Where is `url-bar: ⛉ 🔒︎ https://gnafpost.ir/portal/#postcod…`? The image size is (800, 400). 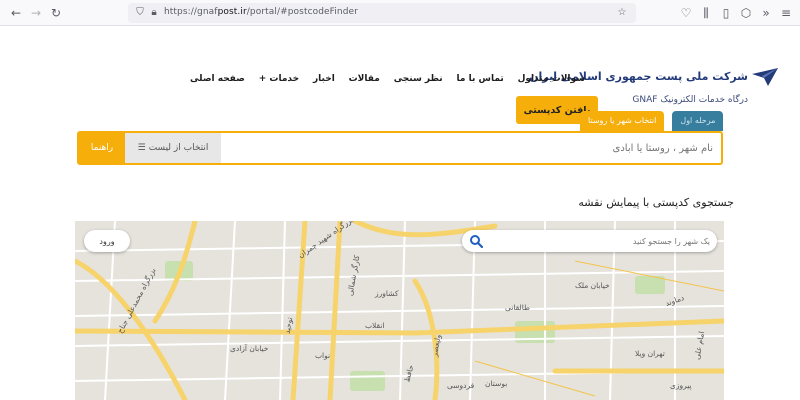
url-bar: ⛉ 🔒︎ https://gnafpost.ir/portal/#postcod… is located at coordinates (382, 13).